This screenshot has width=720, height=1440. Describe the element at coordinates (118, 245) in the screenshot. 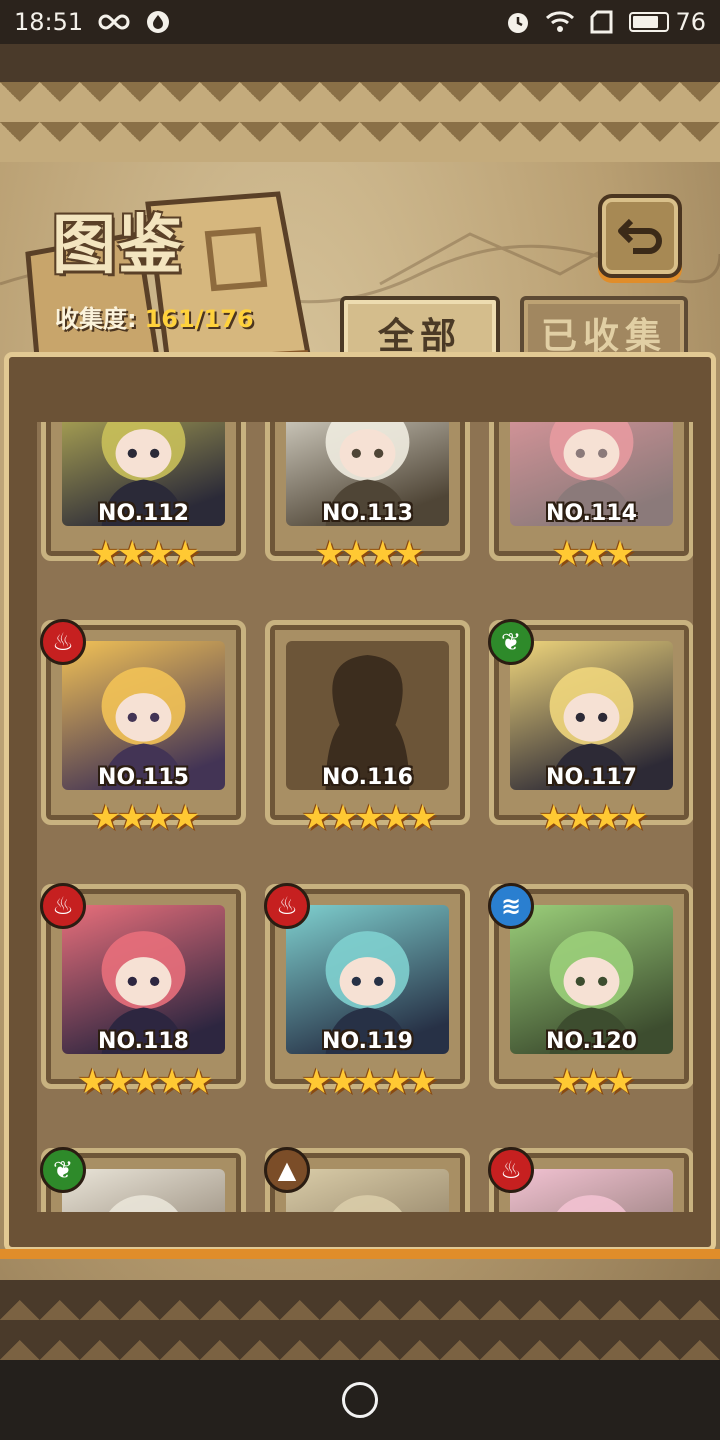

I see `page-title: 图鉴` at that location.